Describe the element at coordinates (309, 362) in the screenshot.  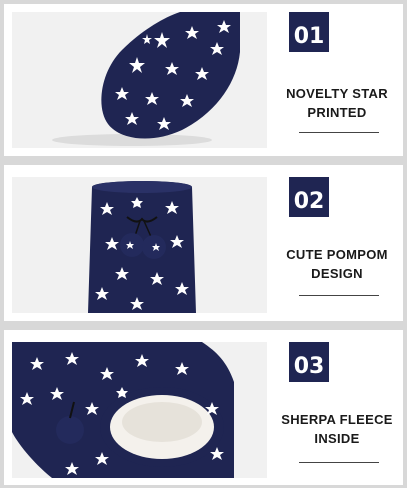
I see `feature-number-badge: 03` at that location.